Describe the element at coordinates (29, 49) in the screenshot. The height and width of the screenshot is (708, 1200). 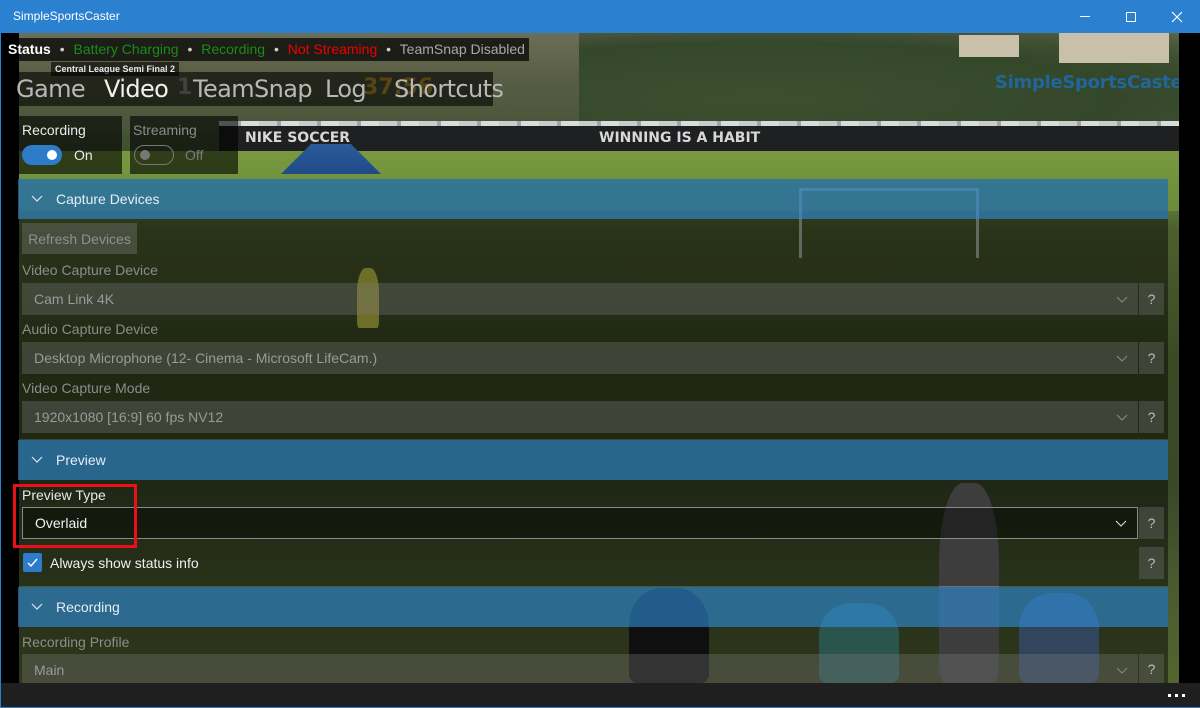
I see `status-label: Status` at that location.